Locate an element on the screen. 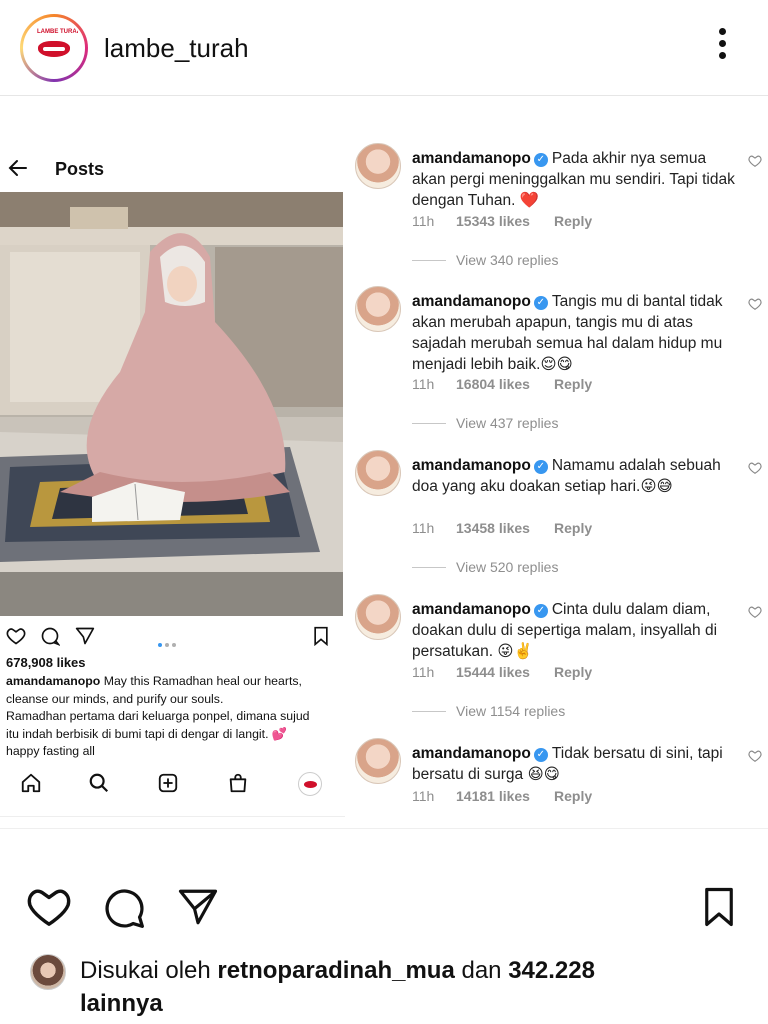  caption-username: amandamanopo is located at coordinates (53, 681).